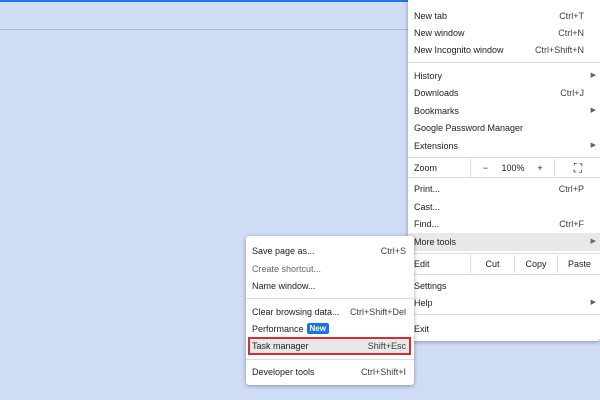 Image resolution: width=600 pixels, height=400 pixels. I want to click on performance-label-group: Performance New, so click(290, 329).